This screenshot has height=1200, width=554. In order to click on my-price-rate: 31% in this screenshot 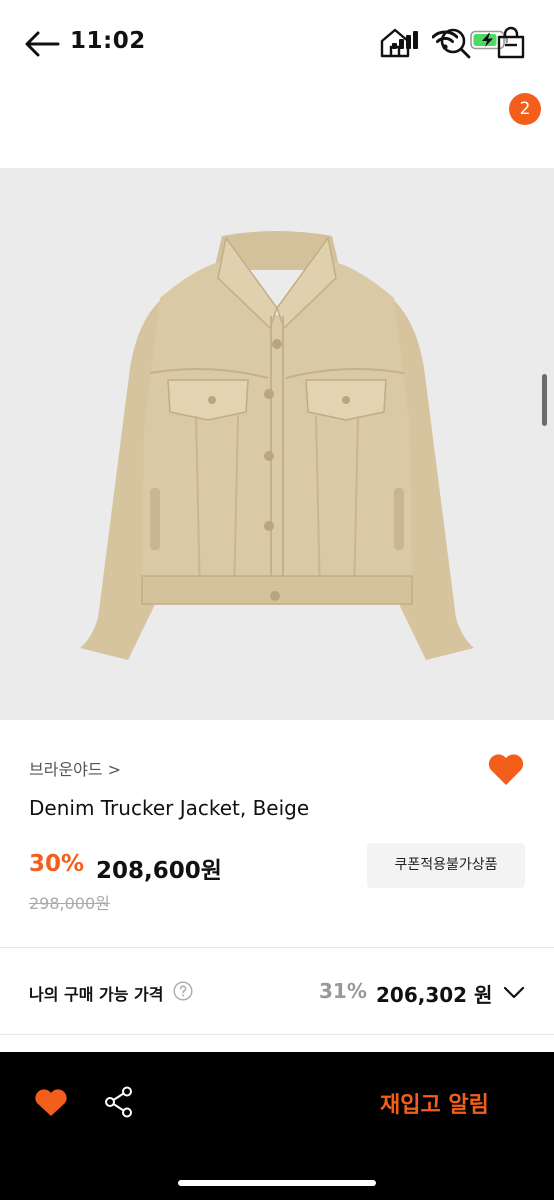, I will do `click(343, 991)`.